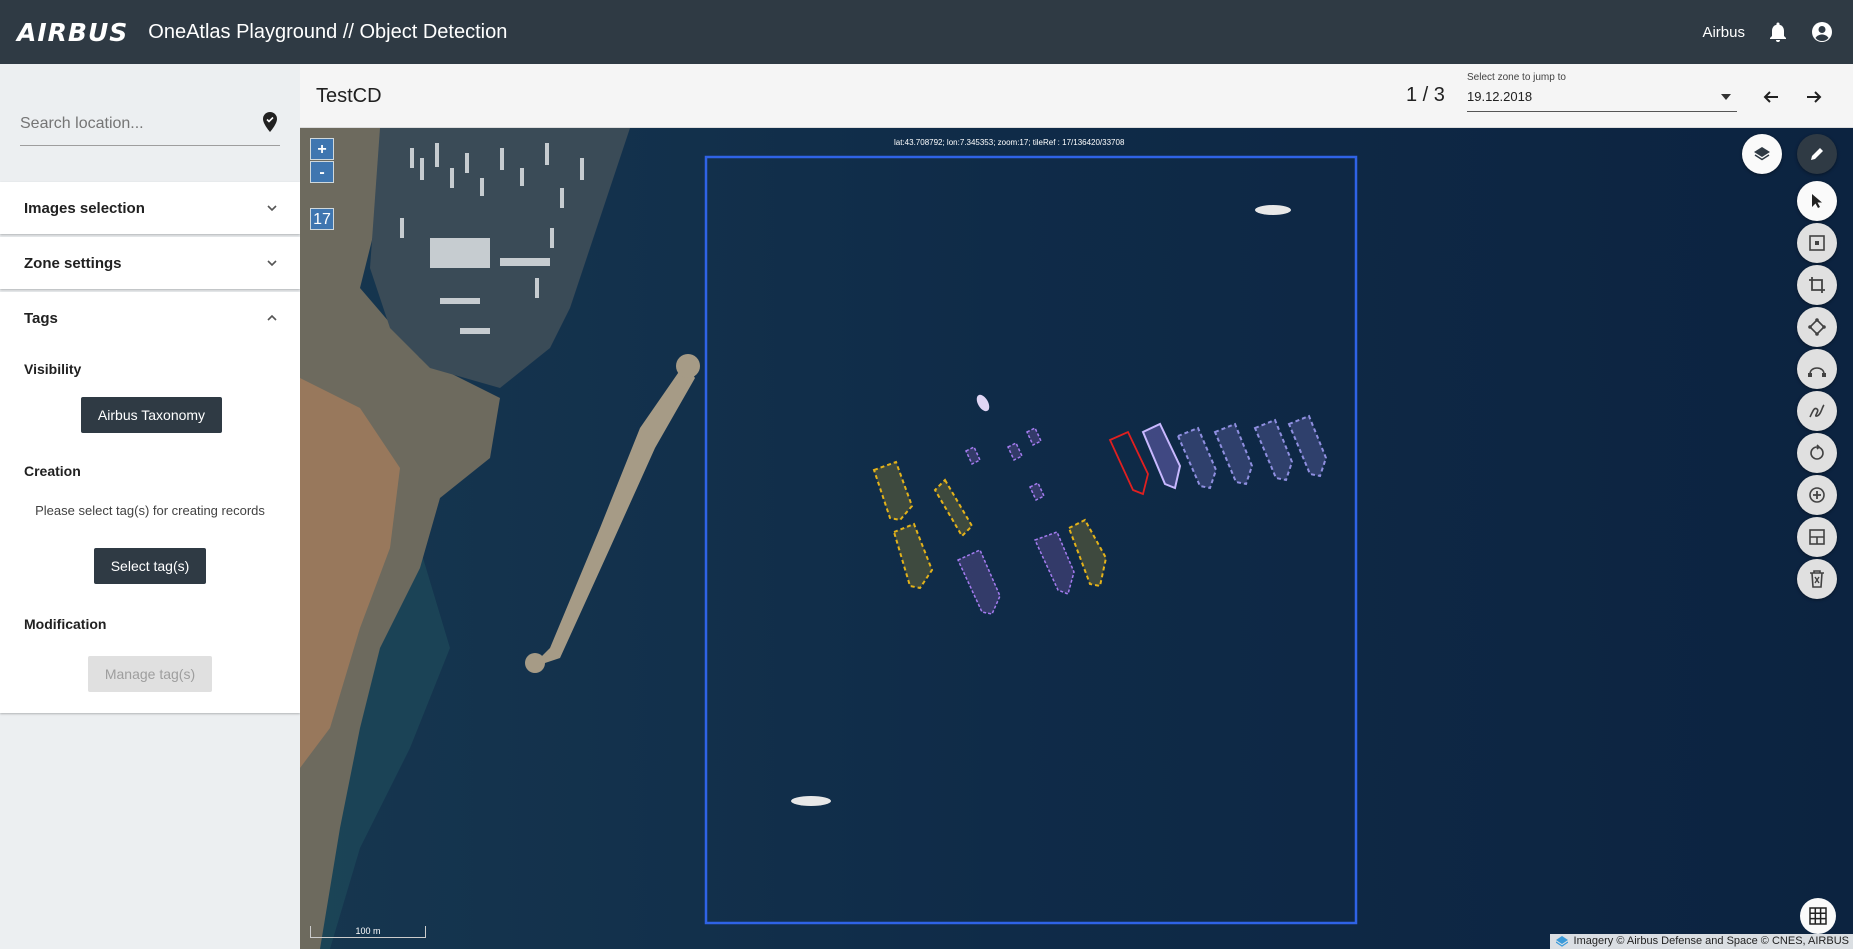 The width and height of the screenshot is (1853, 949). Describe the element at coordinates (1778, 32) in the screenshot. I see `bell-icon` at that location.